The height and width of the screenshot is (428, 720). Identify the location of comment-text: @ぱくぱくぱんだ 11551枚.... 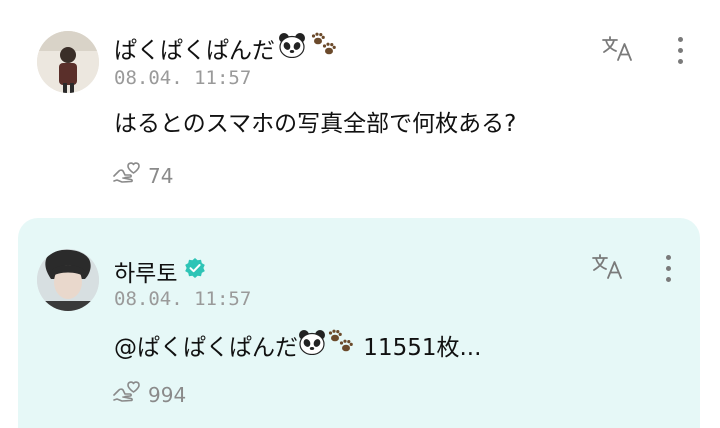
(297, 345).